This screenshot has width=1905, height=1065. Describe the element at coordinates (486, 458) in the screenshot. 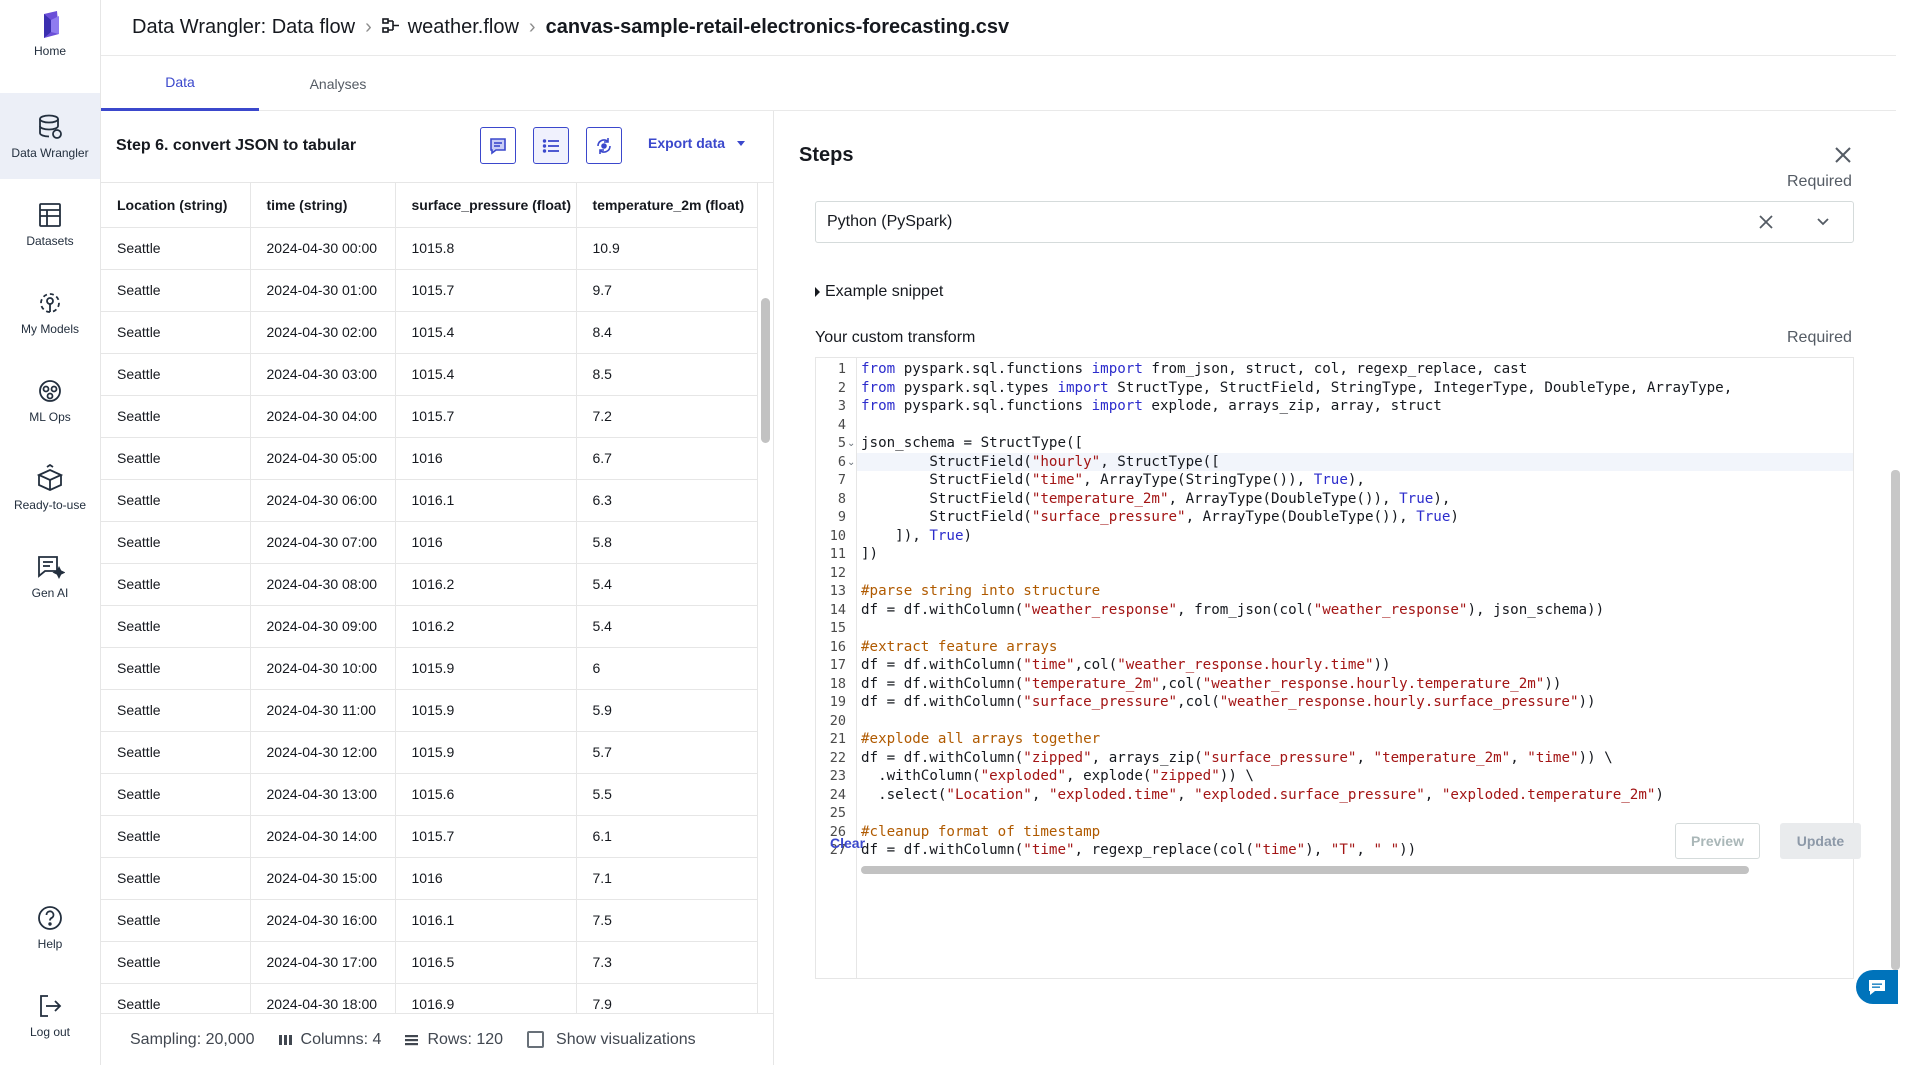

I see `table-cell: 1016` at that location.